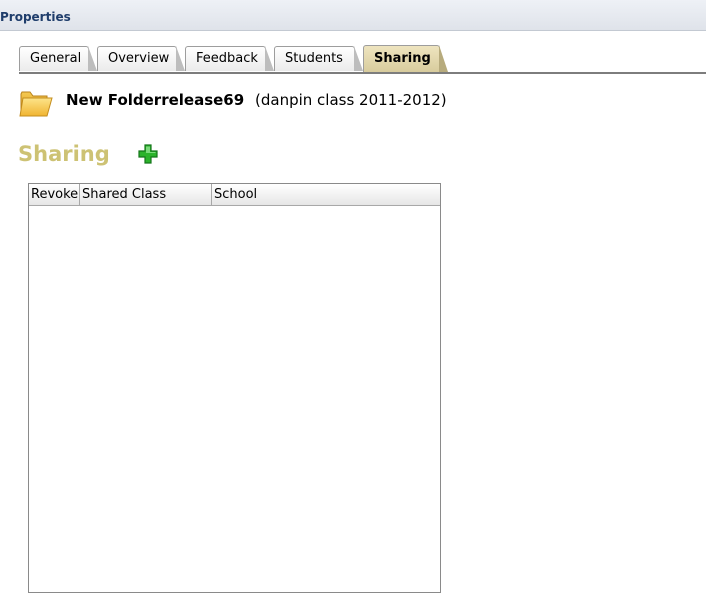 This screenshot has width=706, height=593. I want to click on tab-overview: Overview, so click(141, 58).